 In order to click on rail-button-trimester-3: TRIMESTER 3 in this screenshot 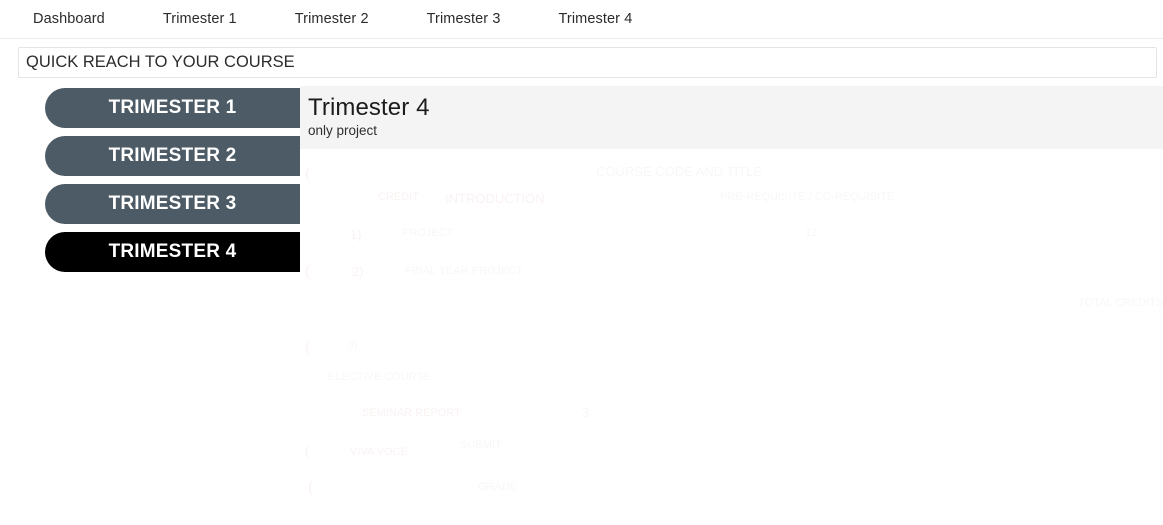, I will do `click(172, 204)`.